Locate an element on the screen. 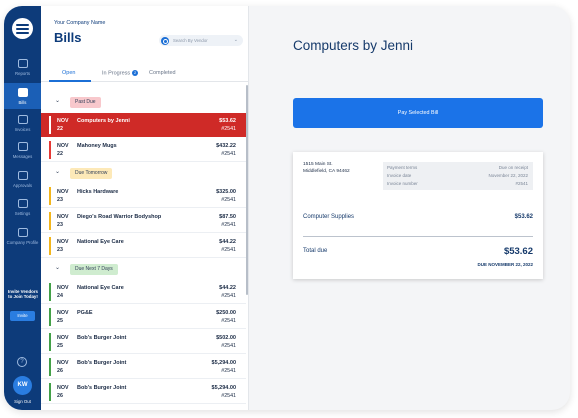 The width and height of the screenshot is (578, 418). bill-amount: $53.62 is located at coordinates (227, 121).